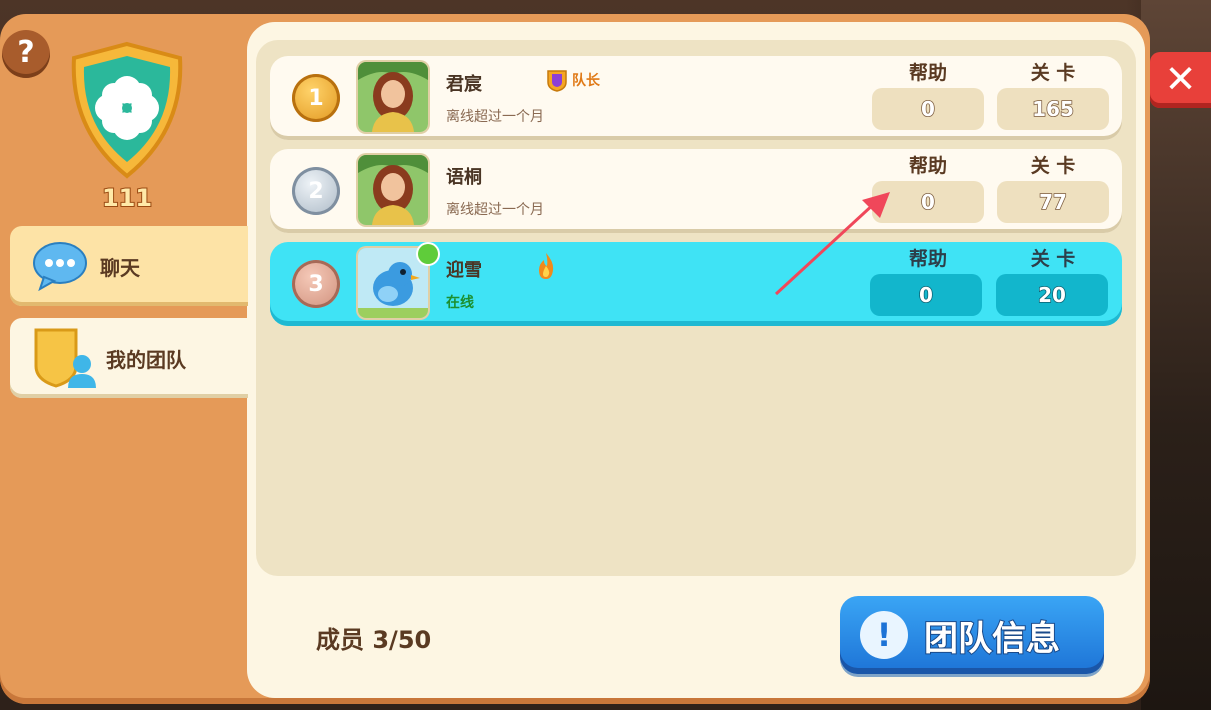 This screenshot has width=1211, height=710. I want to click on close-button: ✕, so click(1180, 80).